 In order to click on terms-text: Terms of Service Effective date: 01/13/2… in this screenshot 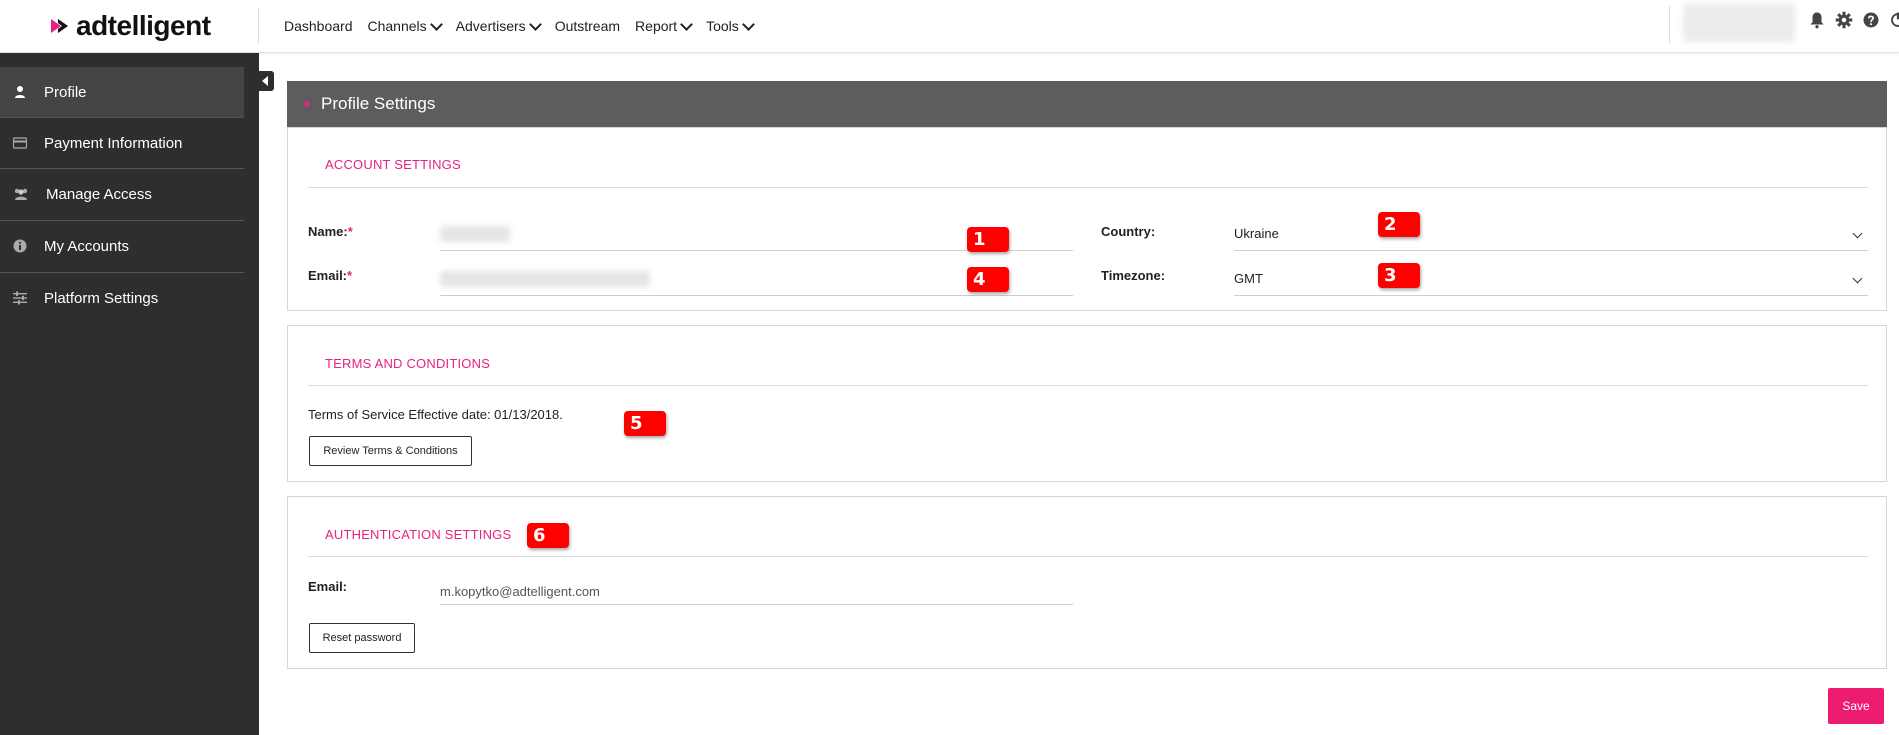, I will do `click(435, 414)`.